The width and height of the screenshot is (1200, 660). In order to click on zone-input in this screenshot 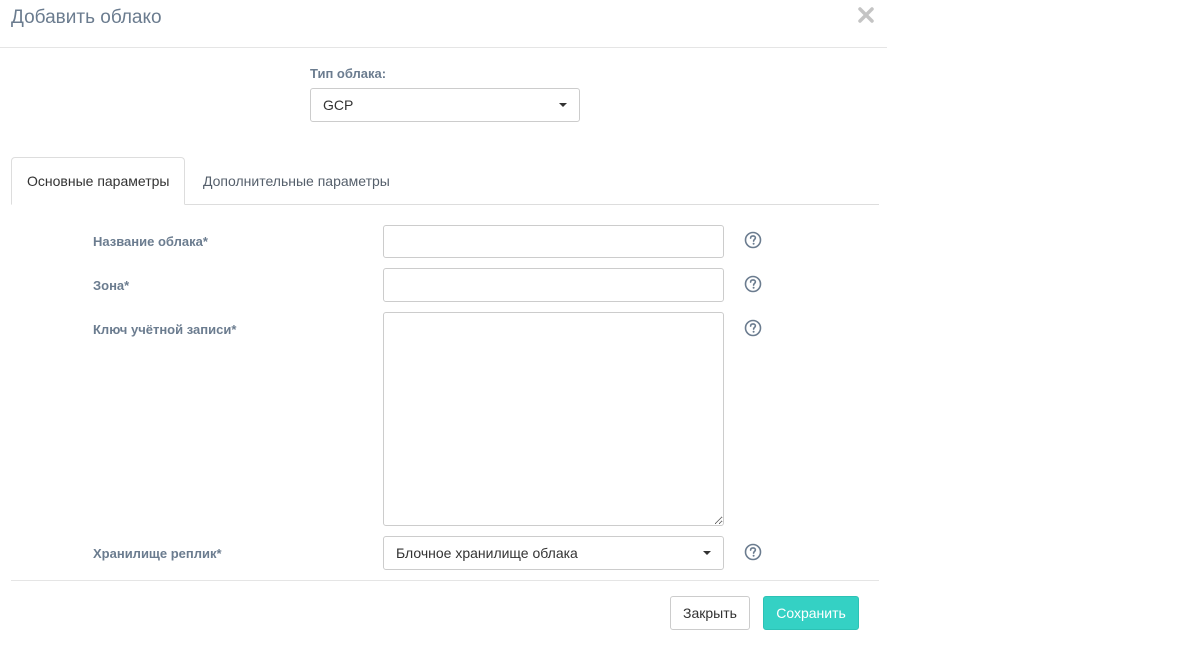, I will do `click(553, 285)`.